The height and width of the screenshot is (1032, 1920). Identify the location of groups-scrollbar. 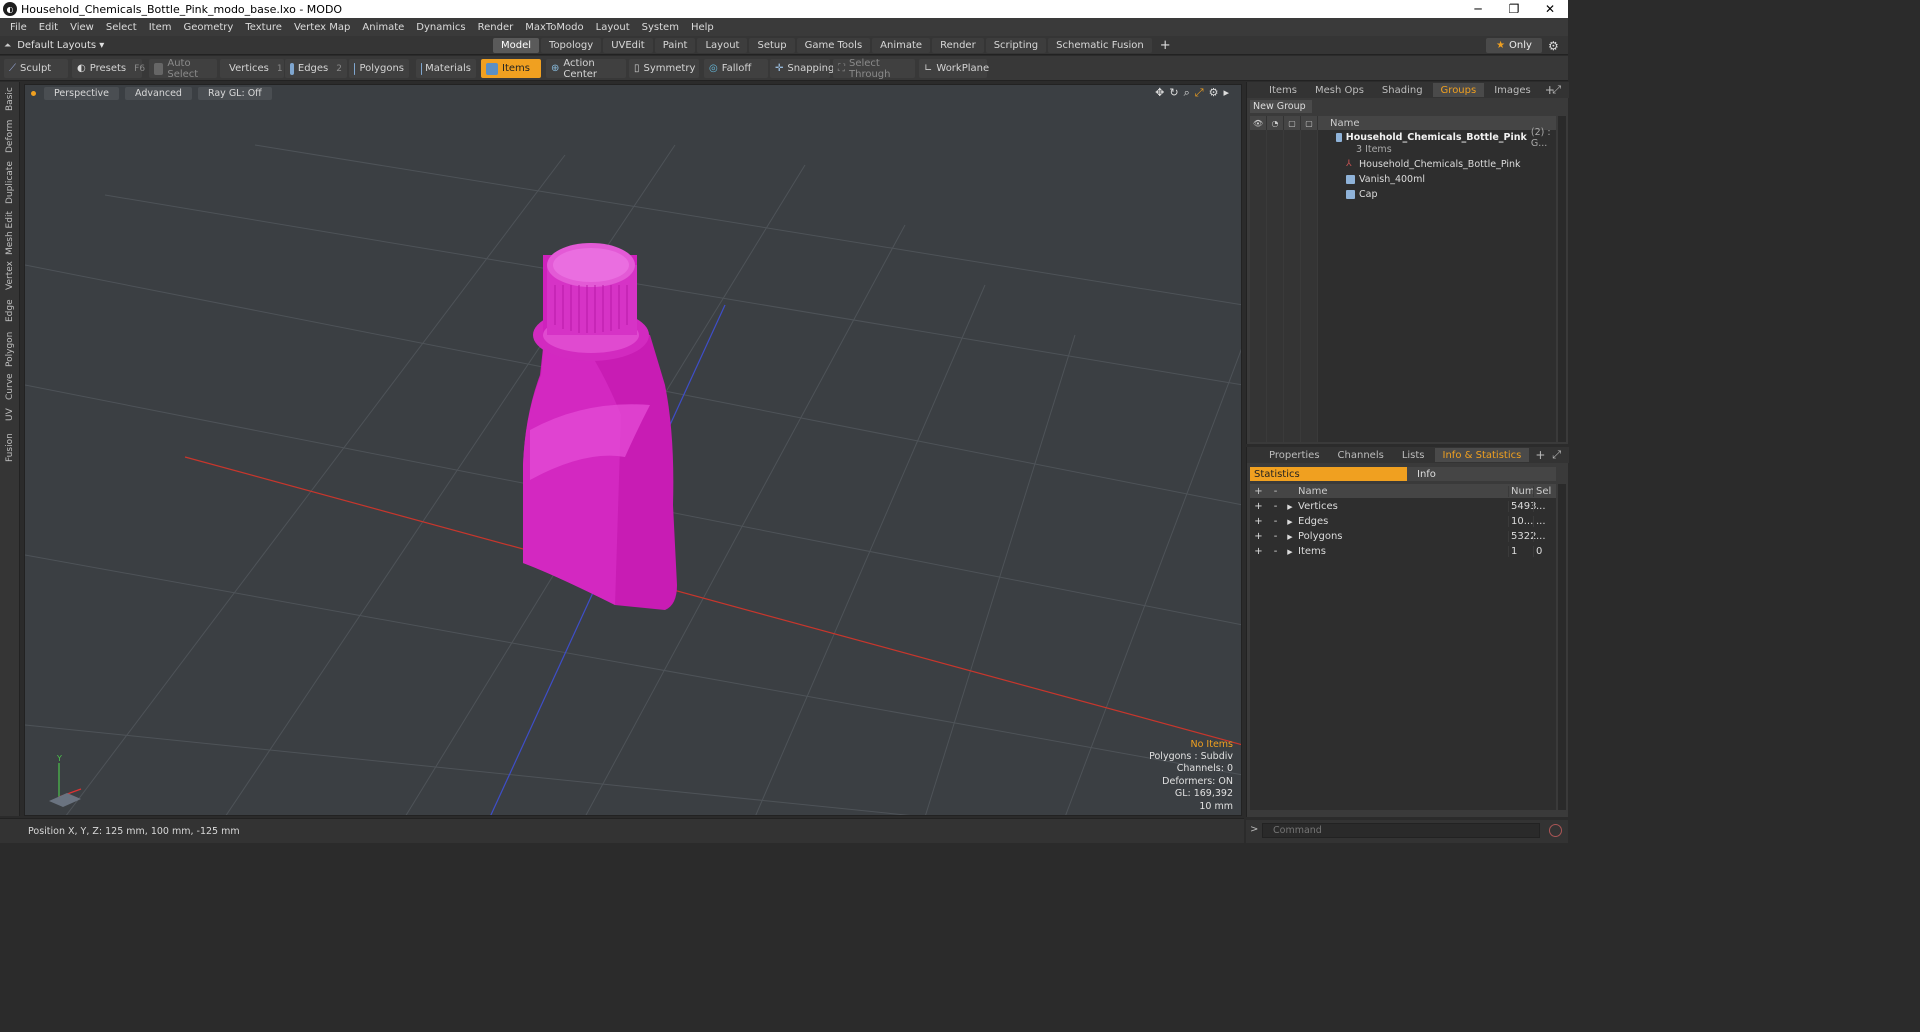
(1562, 279).